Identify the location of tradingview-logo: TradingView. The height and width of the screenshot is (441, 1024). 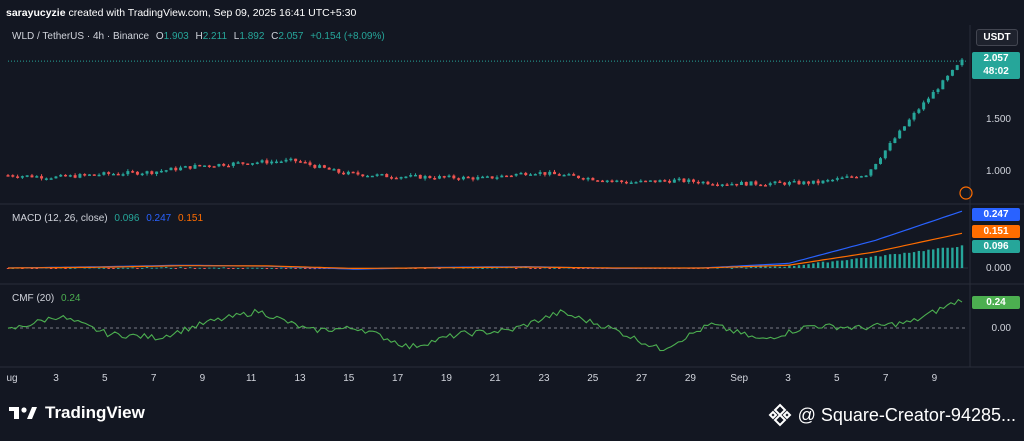
(77, 413).